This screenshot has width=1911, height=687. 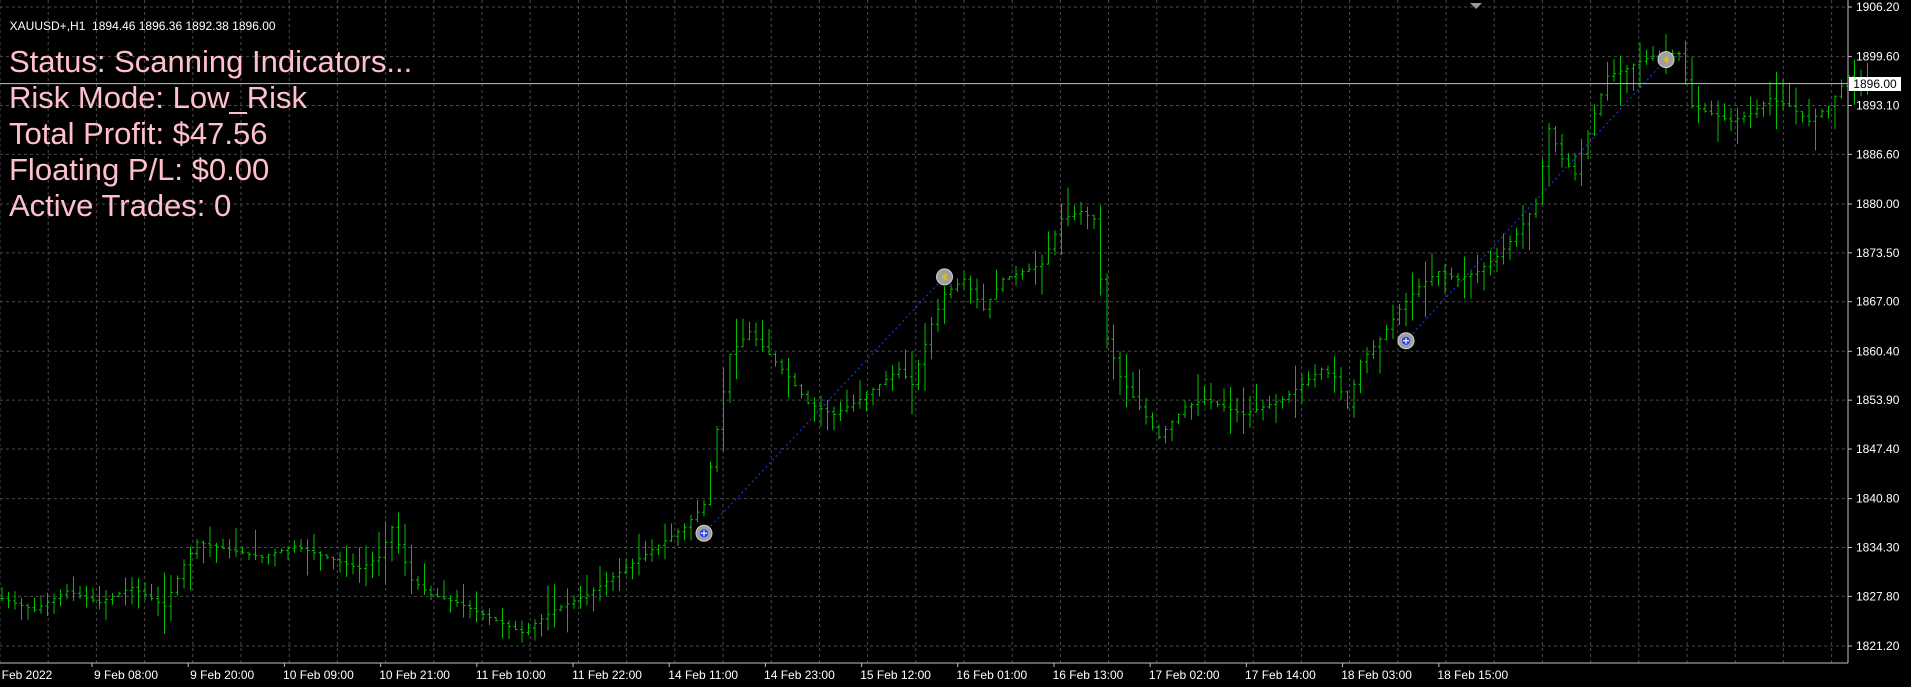 What do you see at coordinates (1875, 83) in the screenshot?
I see `current-price-tag: 1896.00` at bounding box center [1875, 83].